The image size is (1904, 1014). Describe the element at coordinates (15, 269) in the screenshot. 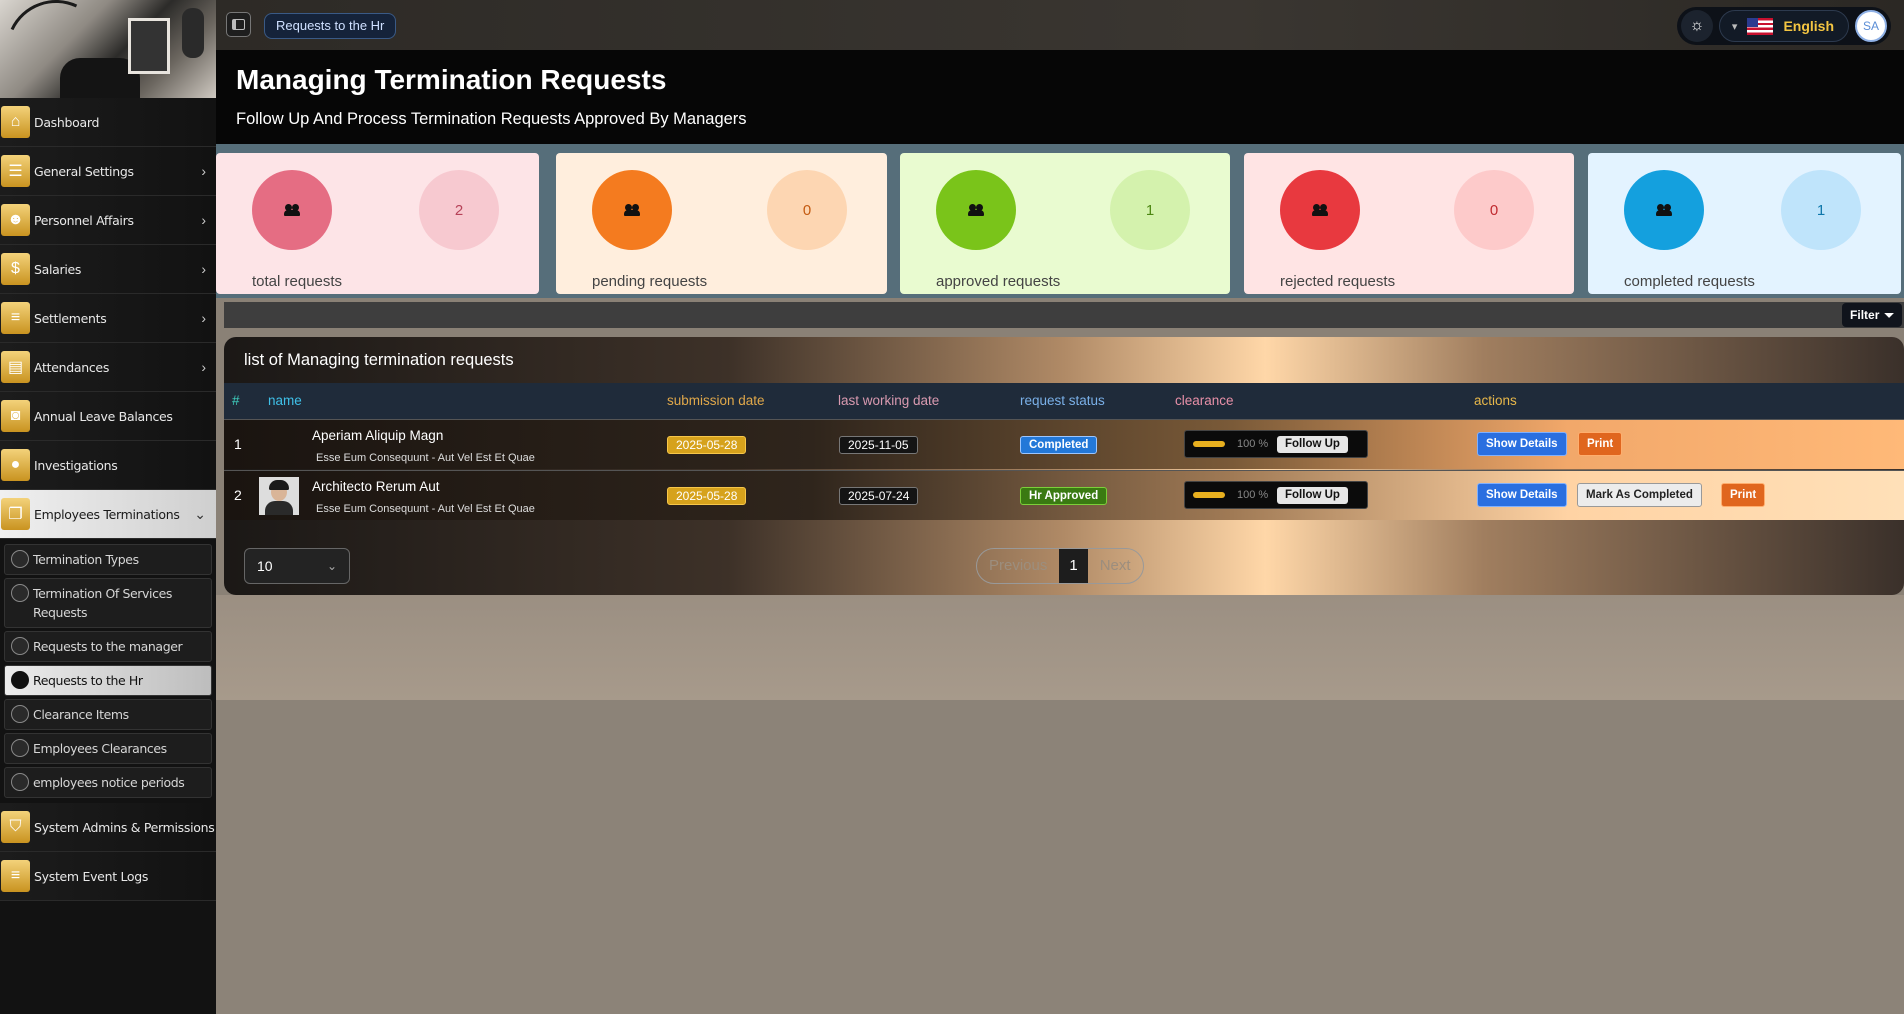

I see `money-icon: $` at that location.